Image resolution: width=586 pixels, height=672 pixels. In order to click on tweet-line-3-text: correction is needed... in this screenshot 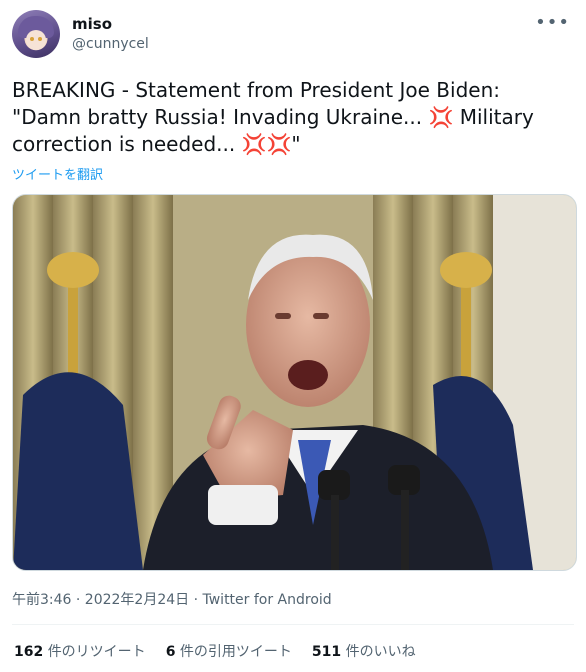, I will do `click(127, 144)`.